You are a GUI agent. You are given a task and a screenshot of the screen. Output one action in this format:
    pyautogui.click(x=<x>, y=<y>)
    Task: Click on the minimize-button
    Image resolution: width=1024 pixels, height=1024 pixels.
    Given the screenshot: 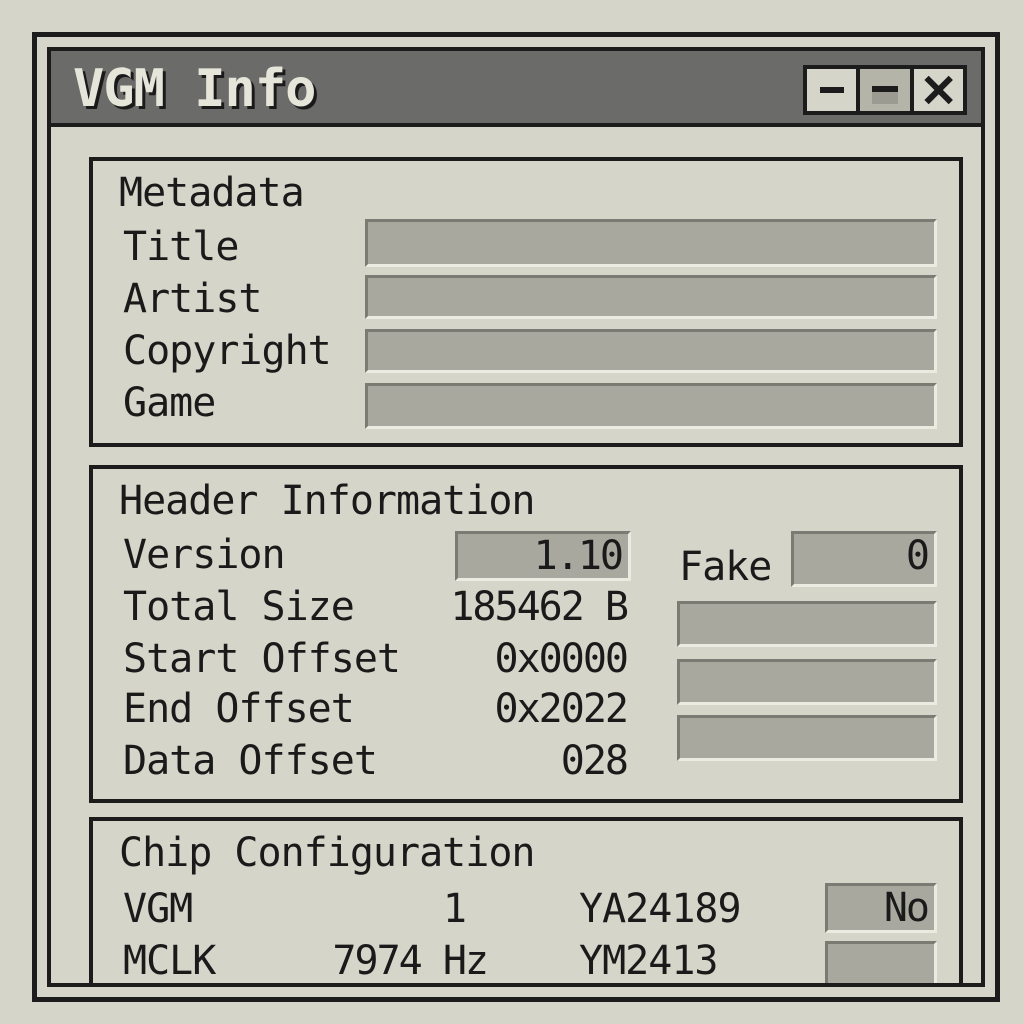 What is the action you would take?
    pyautogui.click(x=834, y=90)
    